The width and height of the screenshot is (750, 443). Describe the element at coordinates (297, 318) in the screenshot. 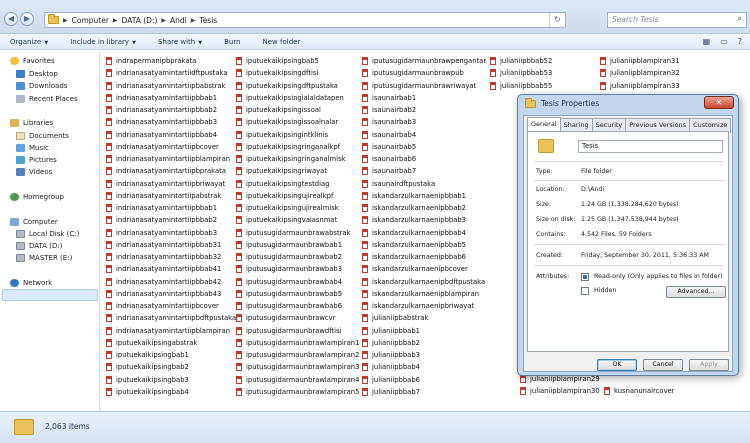

I see `file-item: iputusugidarmaunbrawcvr` at that location.